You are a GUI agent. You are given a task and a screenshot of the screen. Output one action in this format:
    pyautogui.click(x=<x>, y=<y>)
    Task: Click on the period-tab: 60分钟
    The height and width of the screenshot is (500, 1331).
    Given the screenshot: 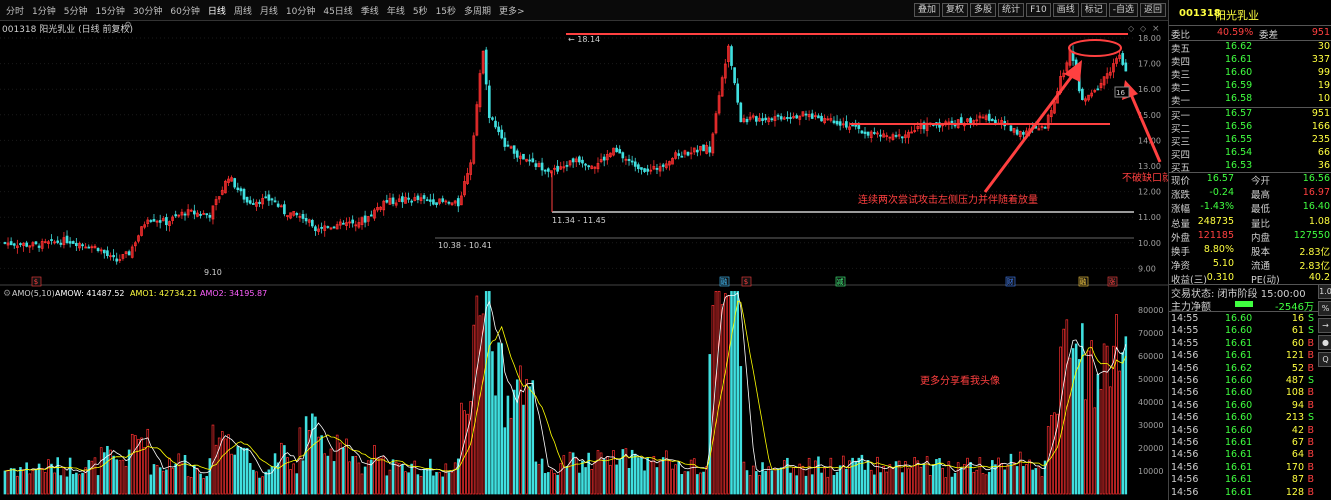 What is the action you would take?
    pyautogui.click(x=184, y=10)
    